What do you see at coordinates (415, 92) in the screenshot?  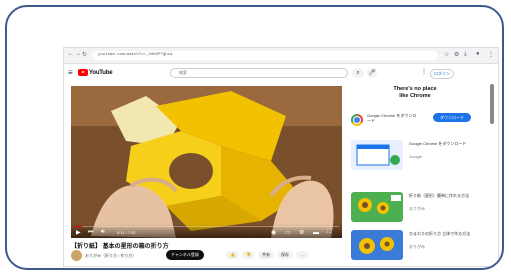 I see `chrome-promo-title: There's no place like Chrome` at bounding box center [415, 92].